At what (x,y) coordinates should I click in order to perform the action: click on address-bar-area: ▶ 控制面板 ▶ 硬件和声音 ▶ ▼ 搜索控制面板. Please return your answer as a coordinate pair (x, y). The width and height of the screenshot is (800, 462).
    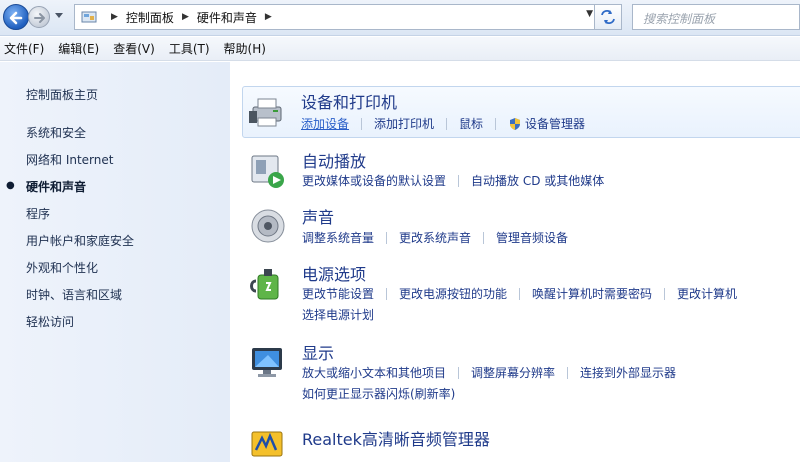
    Looking at the image, I should click on (400, 18).